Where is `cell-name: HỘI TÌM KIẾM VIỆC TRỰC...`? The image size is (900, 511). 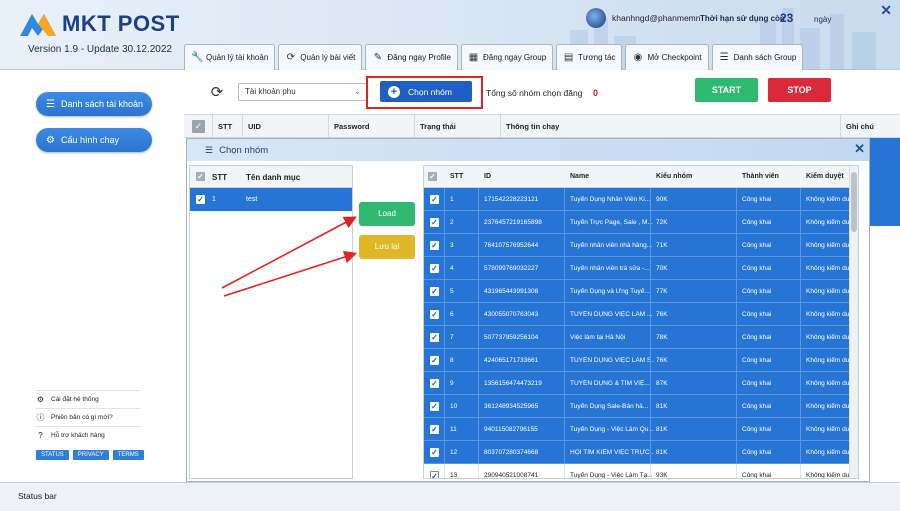 cell-name: HỘI TÌM KIẾM VIỆC TRỰC... is located at coordinates (612, 452).